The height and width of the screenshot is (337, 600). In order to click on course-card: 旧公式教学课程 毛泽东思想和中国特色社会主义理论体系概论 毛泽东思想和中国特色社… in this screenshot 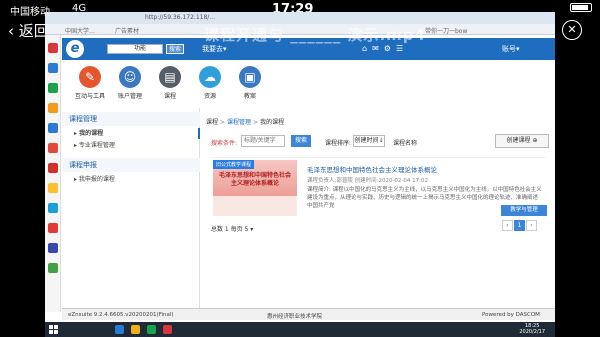, I will do `click(379, 187)`.